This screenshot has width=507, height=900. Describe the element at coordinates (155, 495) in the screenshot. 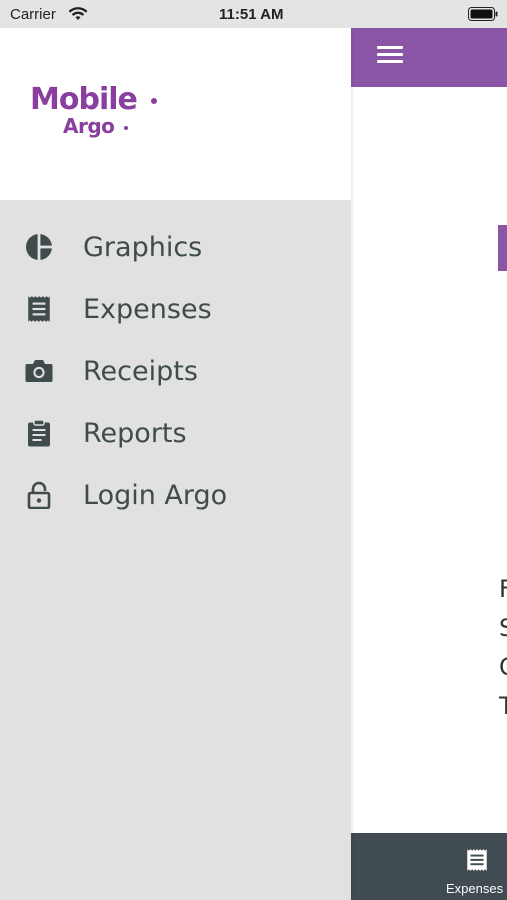

I see `menu-item-label: Login Argo` at that location.